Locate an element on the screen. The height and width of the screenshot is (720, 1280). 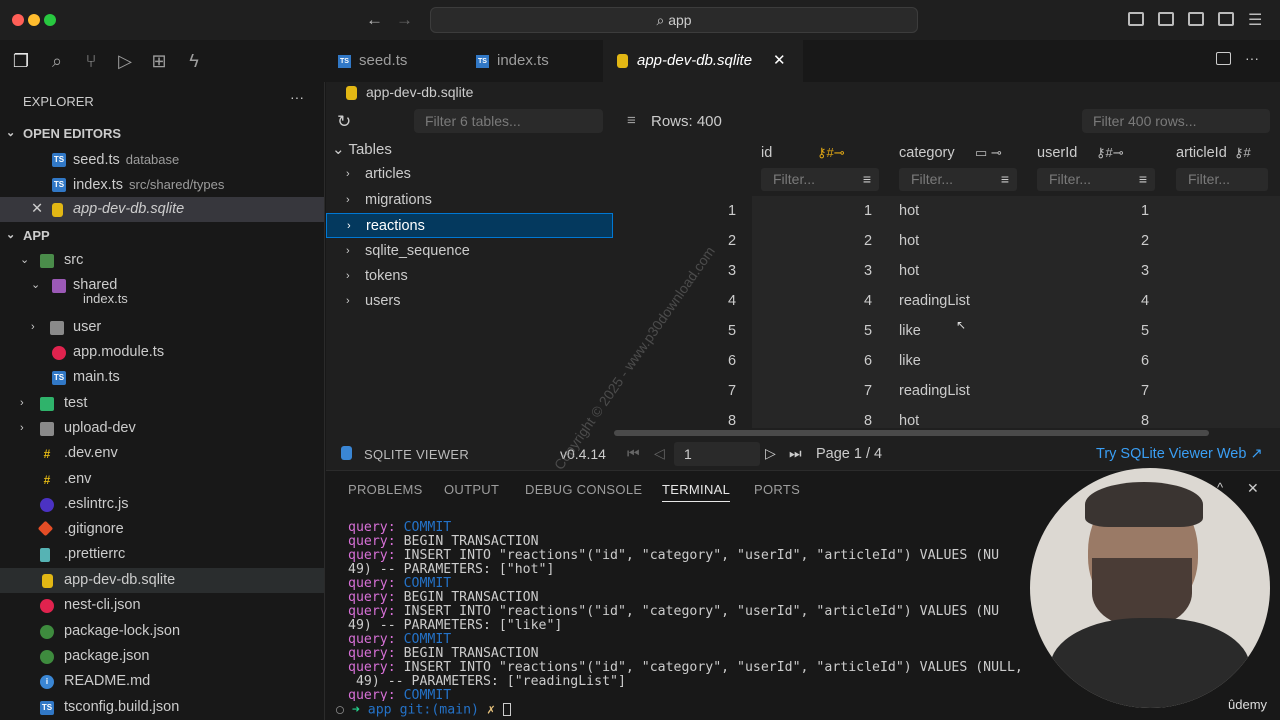
column-header-id: id is located at coordinates (766, 153).